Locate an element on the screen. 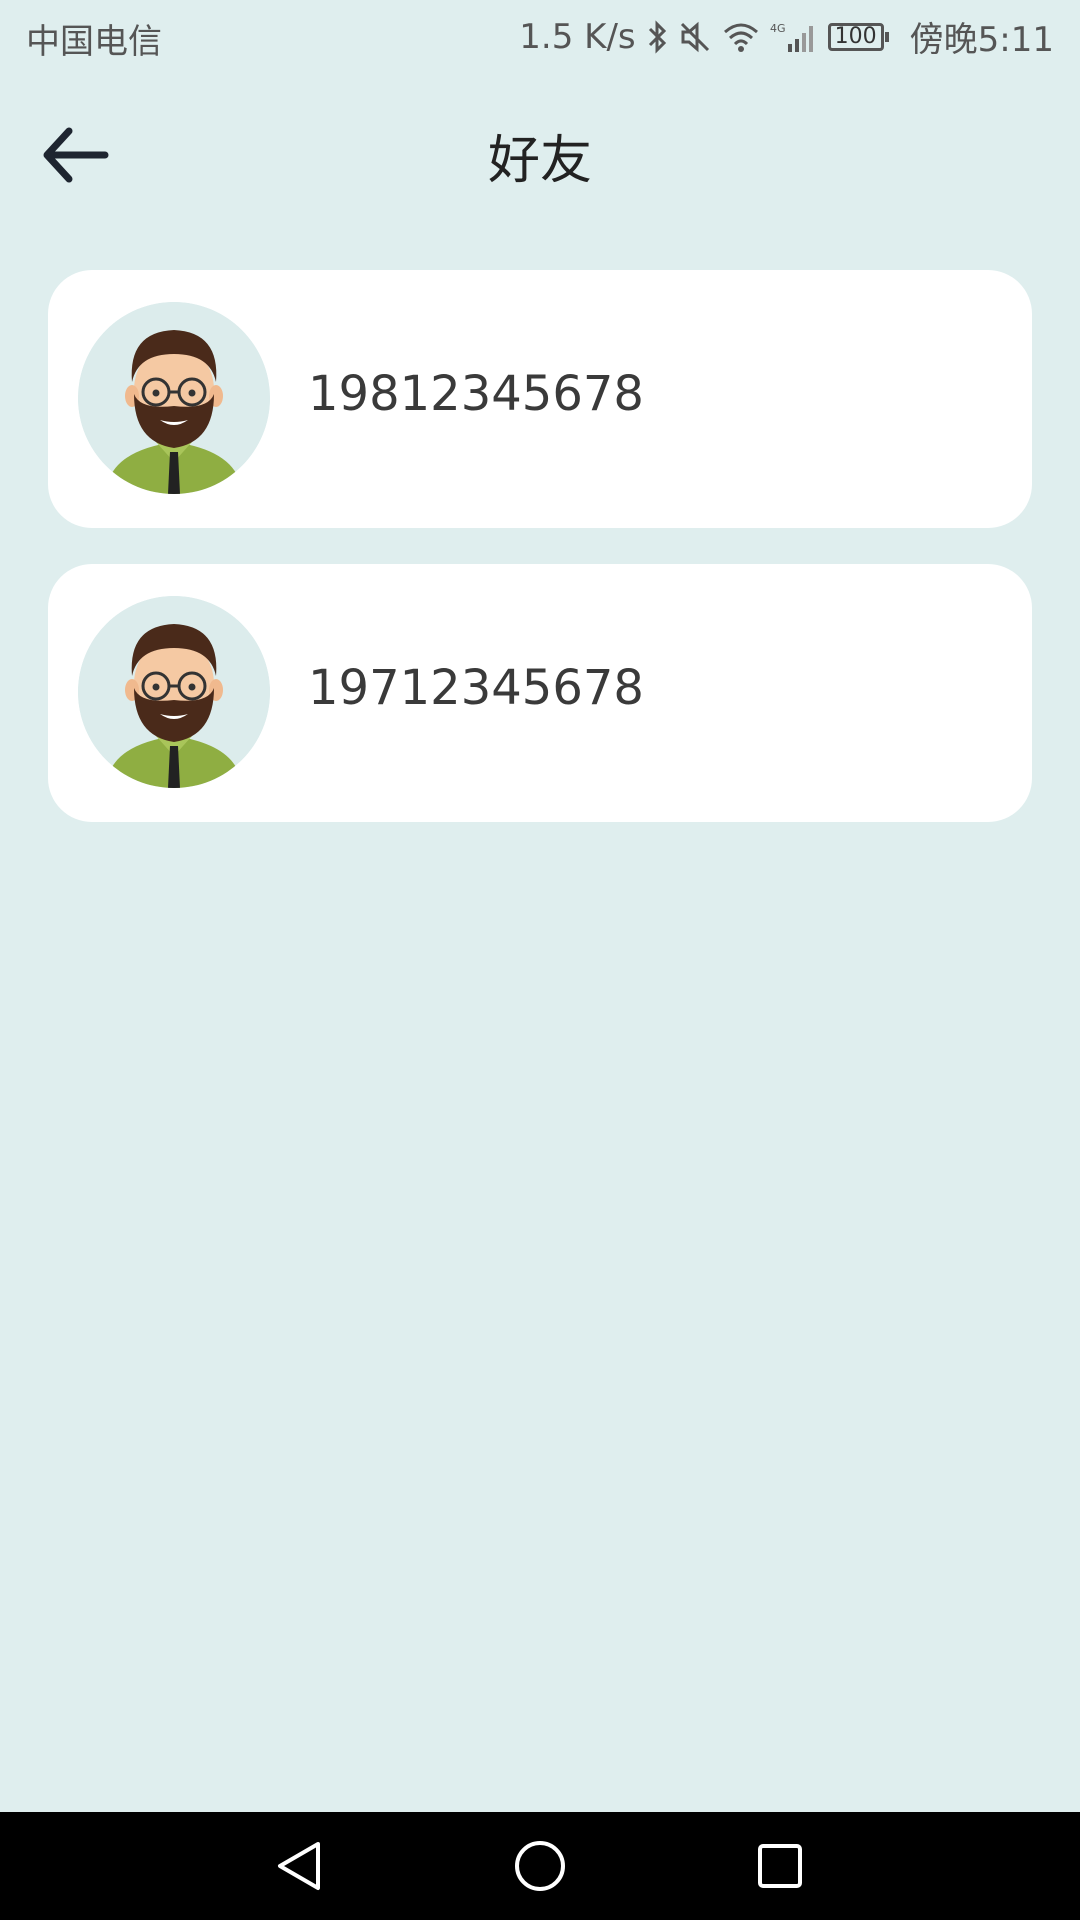 Image resolution: width=1080 pixels, height=1920 pixels. friend-item: 19712345678 is located at coordinates (540, 693).